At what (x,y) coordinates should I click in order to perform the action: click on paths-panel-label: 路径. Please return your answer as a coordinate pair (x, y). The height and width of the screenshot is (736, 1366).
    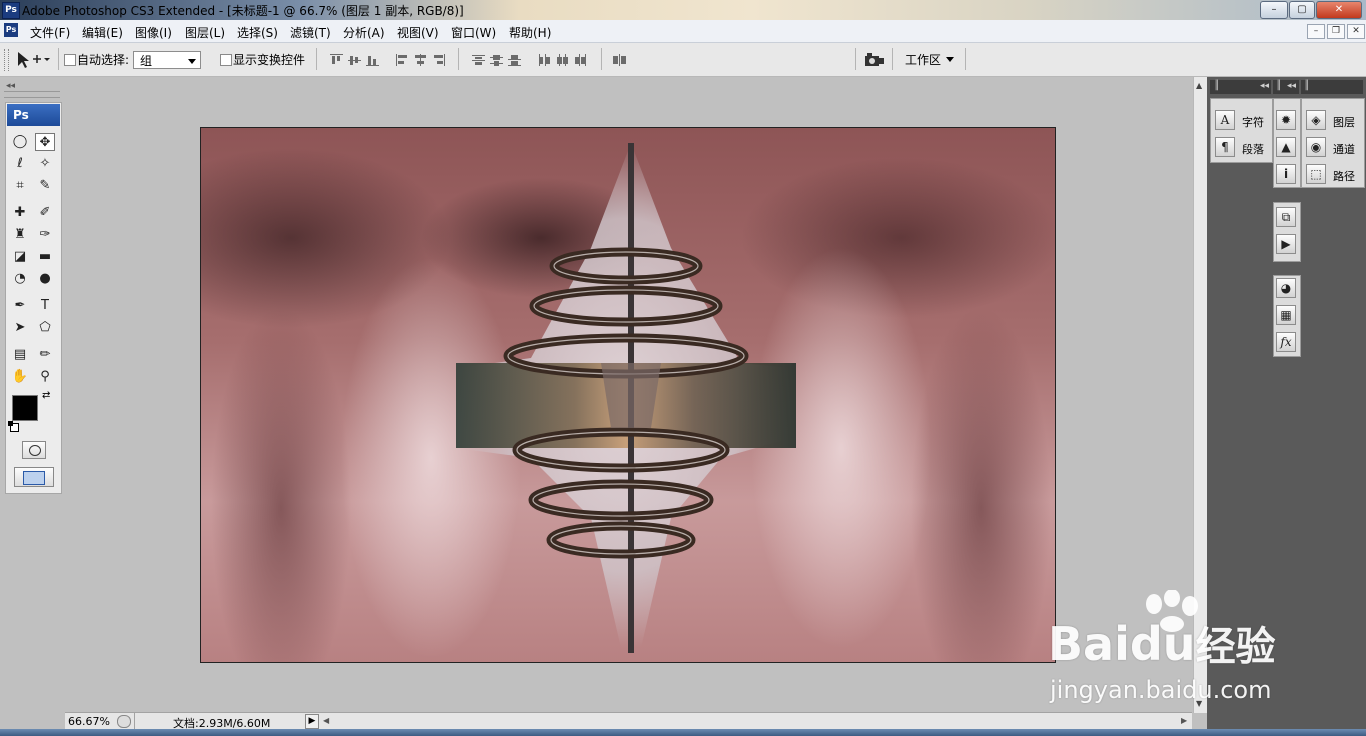
    Looking at the image, I should click on (1344, 176).